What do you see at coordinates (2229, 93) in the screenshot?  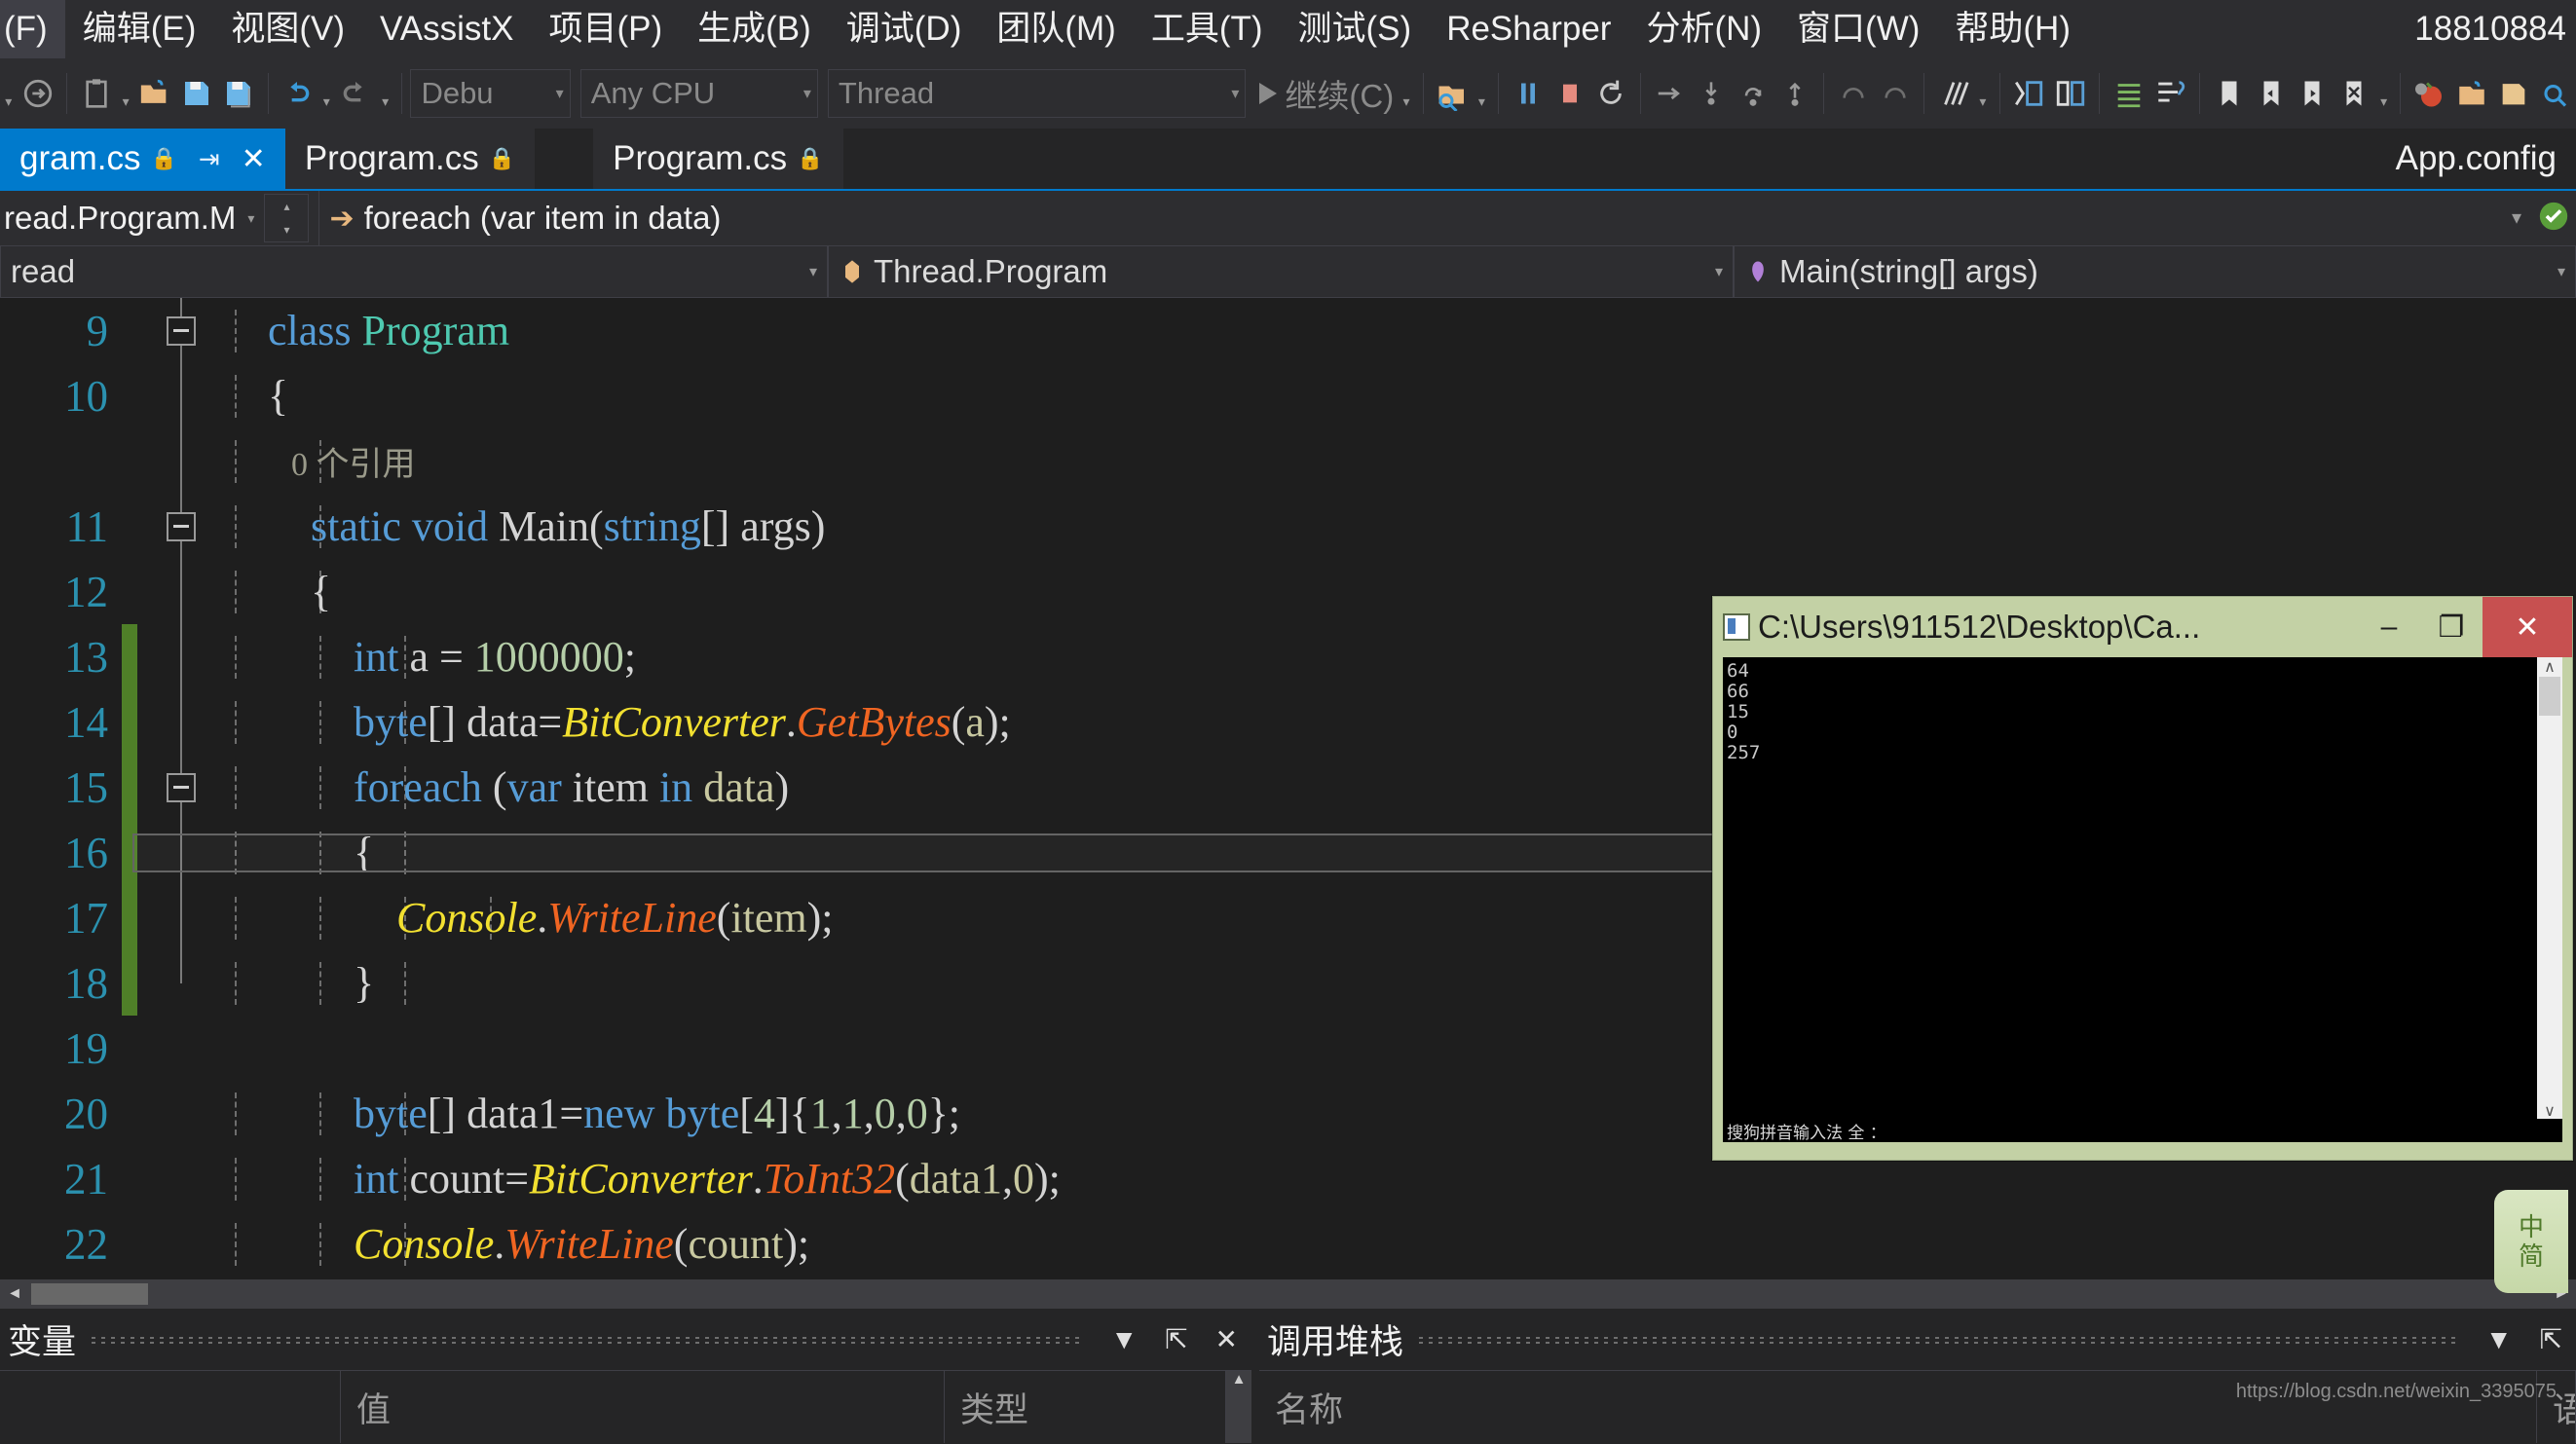 I see `bookmark-icon` at bounding box center [2229, 93].